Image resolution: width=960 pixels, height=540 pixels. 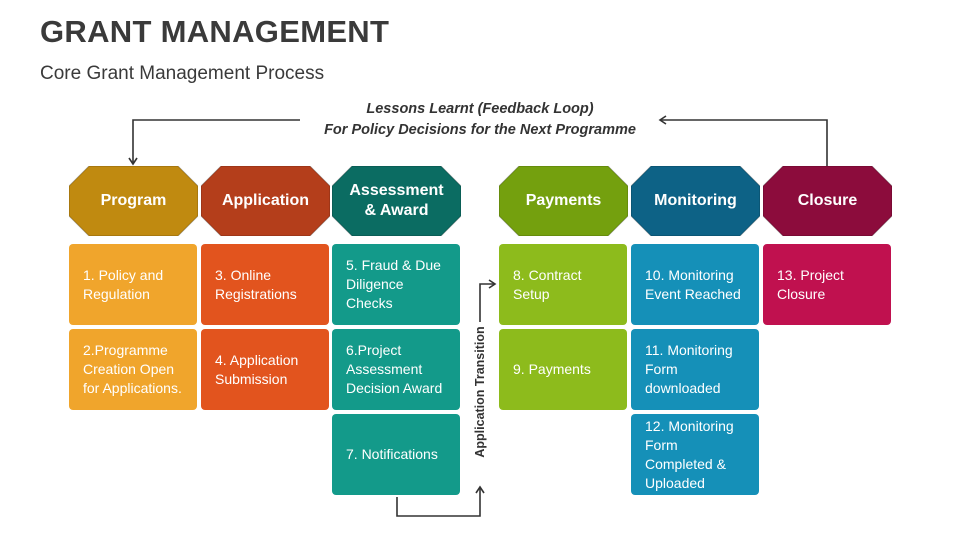 I want to click on step-box: 9. Payments, so click(x=563, y=369).